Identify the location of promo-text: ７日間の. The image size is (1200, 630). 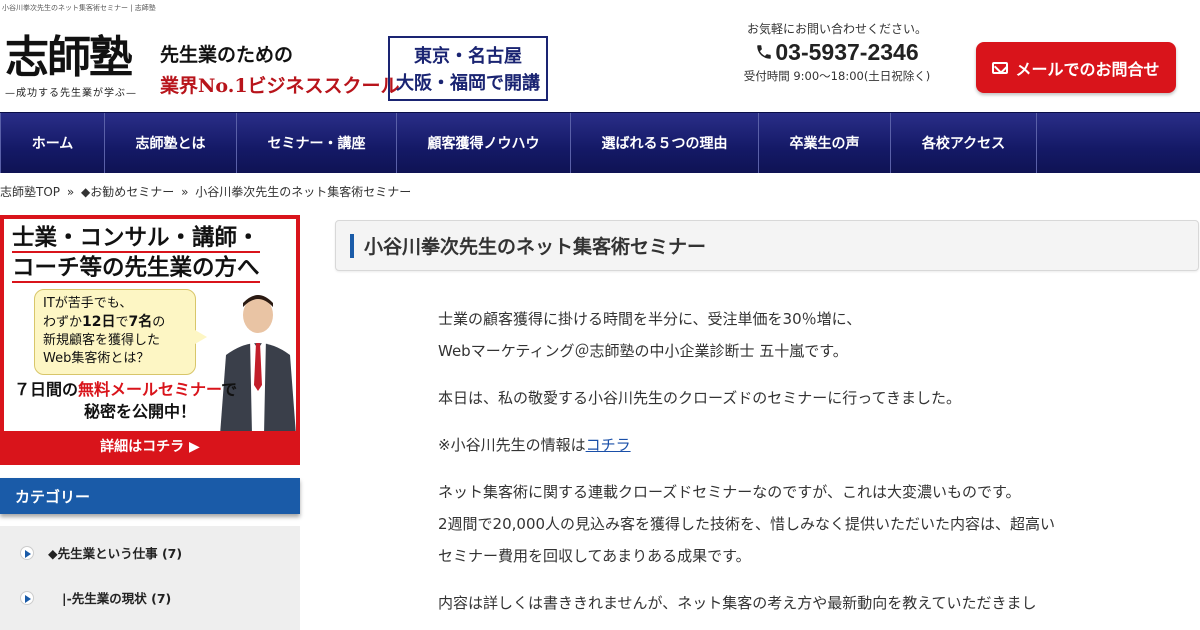
(46, 389).